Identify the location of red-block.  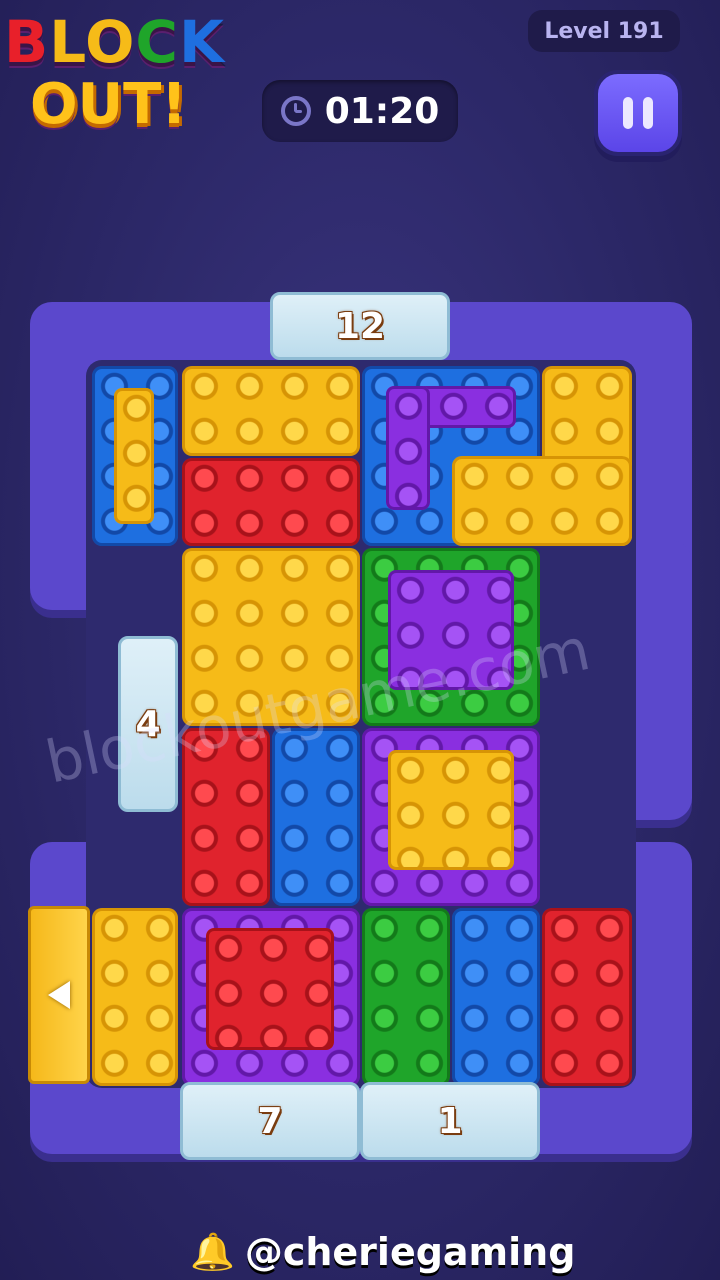
(271, 502).